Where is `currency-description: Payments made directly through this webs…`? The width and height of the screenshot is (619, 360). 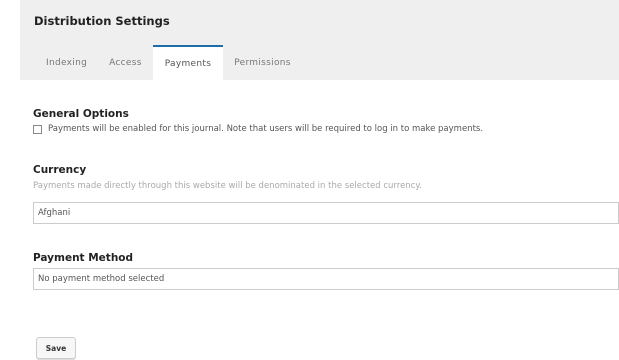
currency-description: Payments made directly through this webs… is located at coordinates (227, 186).